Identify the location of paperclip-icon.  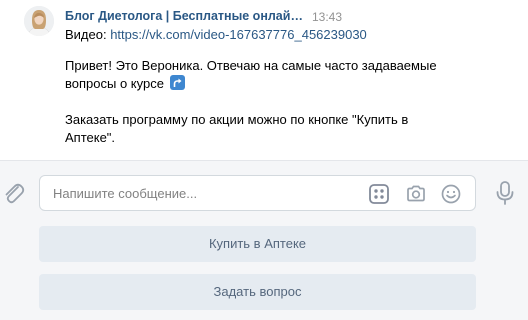
(13, 193).